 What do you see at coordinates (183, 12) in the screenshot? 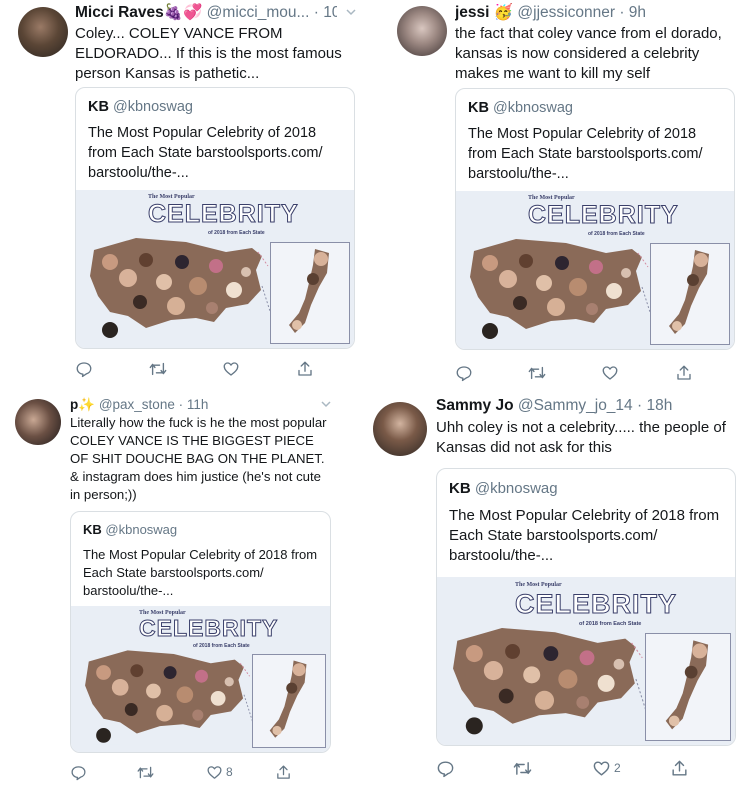
I see `name-emoji: 🍇💞` at bounding box center [183, 12].